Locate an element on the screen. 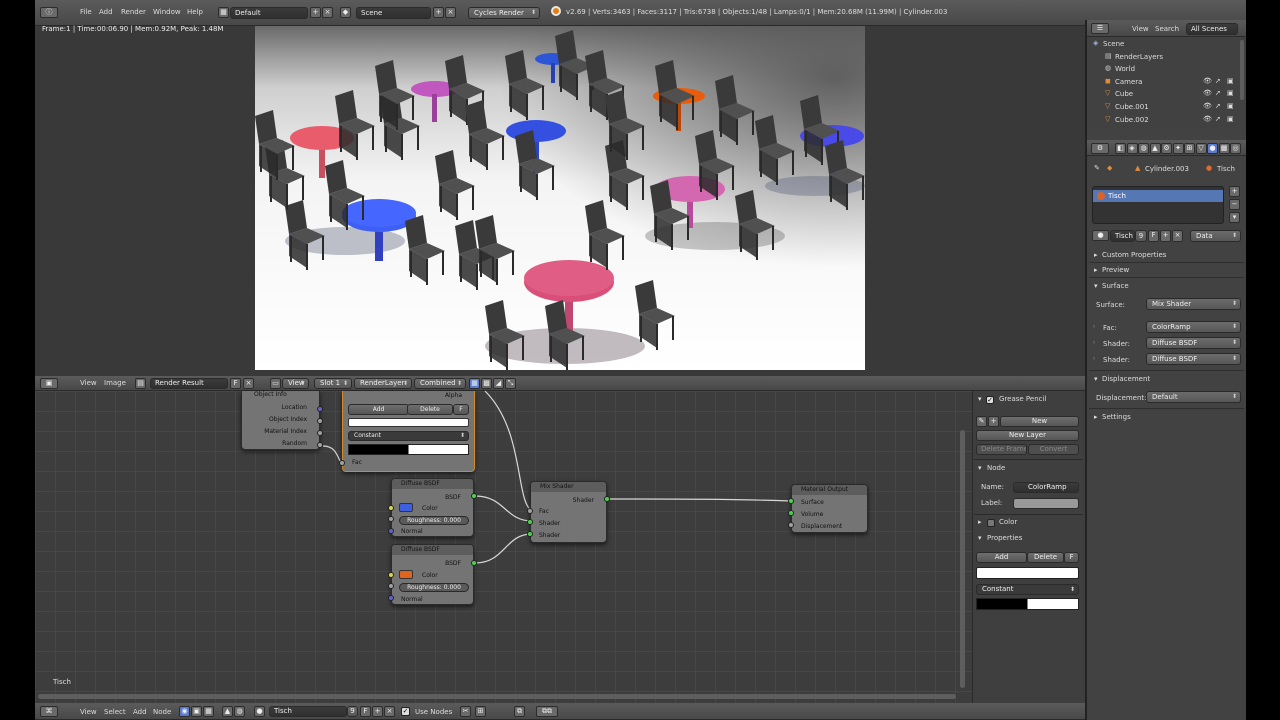 The height and width of the screenshot is (720, 1280). material-browse-icon: ● is located at coordinates (259, 711).